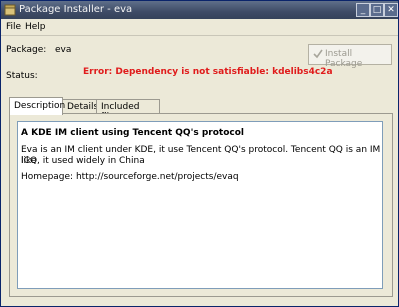 This screenshot has width=399, height=307. Describe the element at coordinates (63, 50) in the screenshot. I see `package-name: eva` at that location.